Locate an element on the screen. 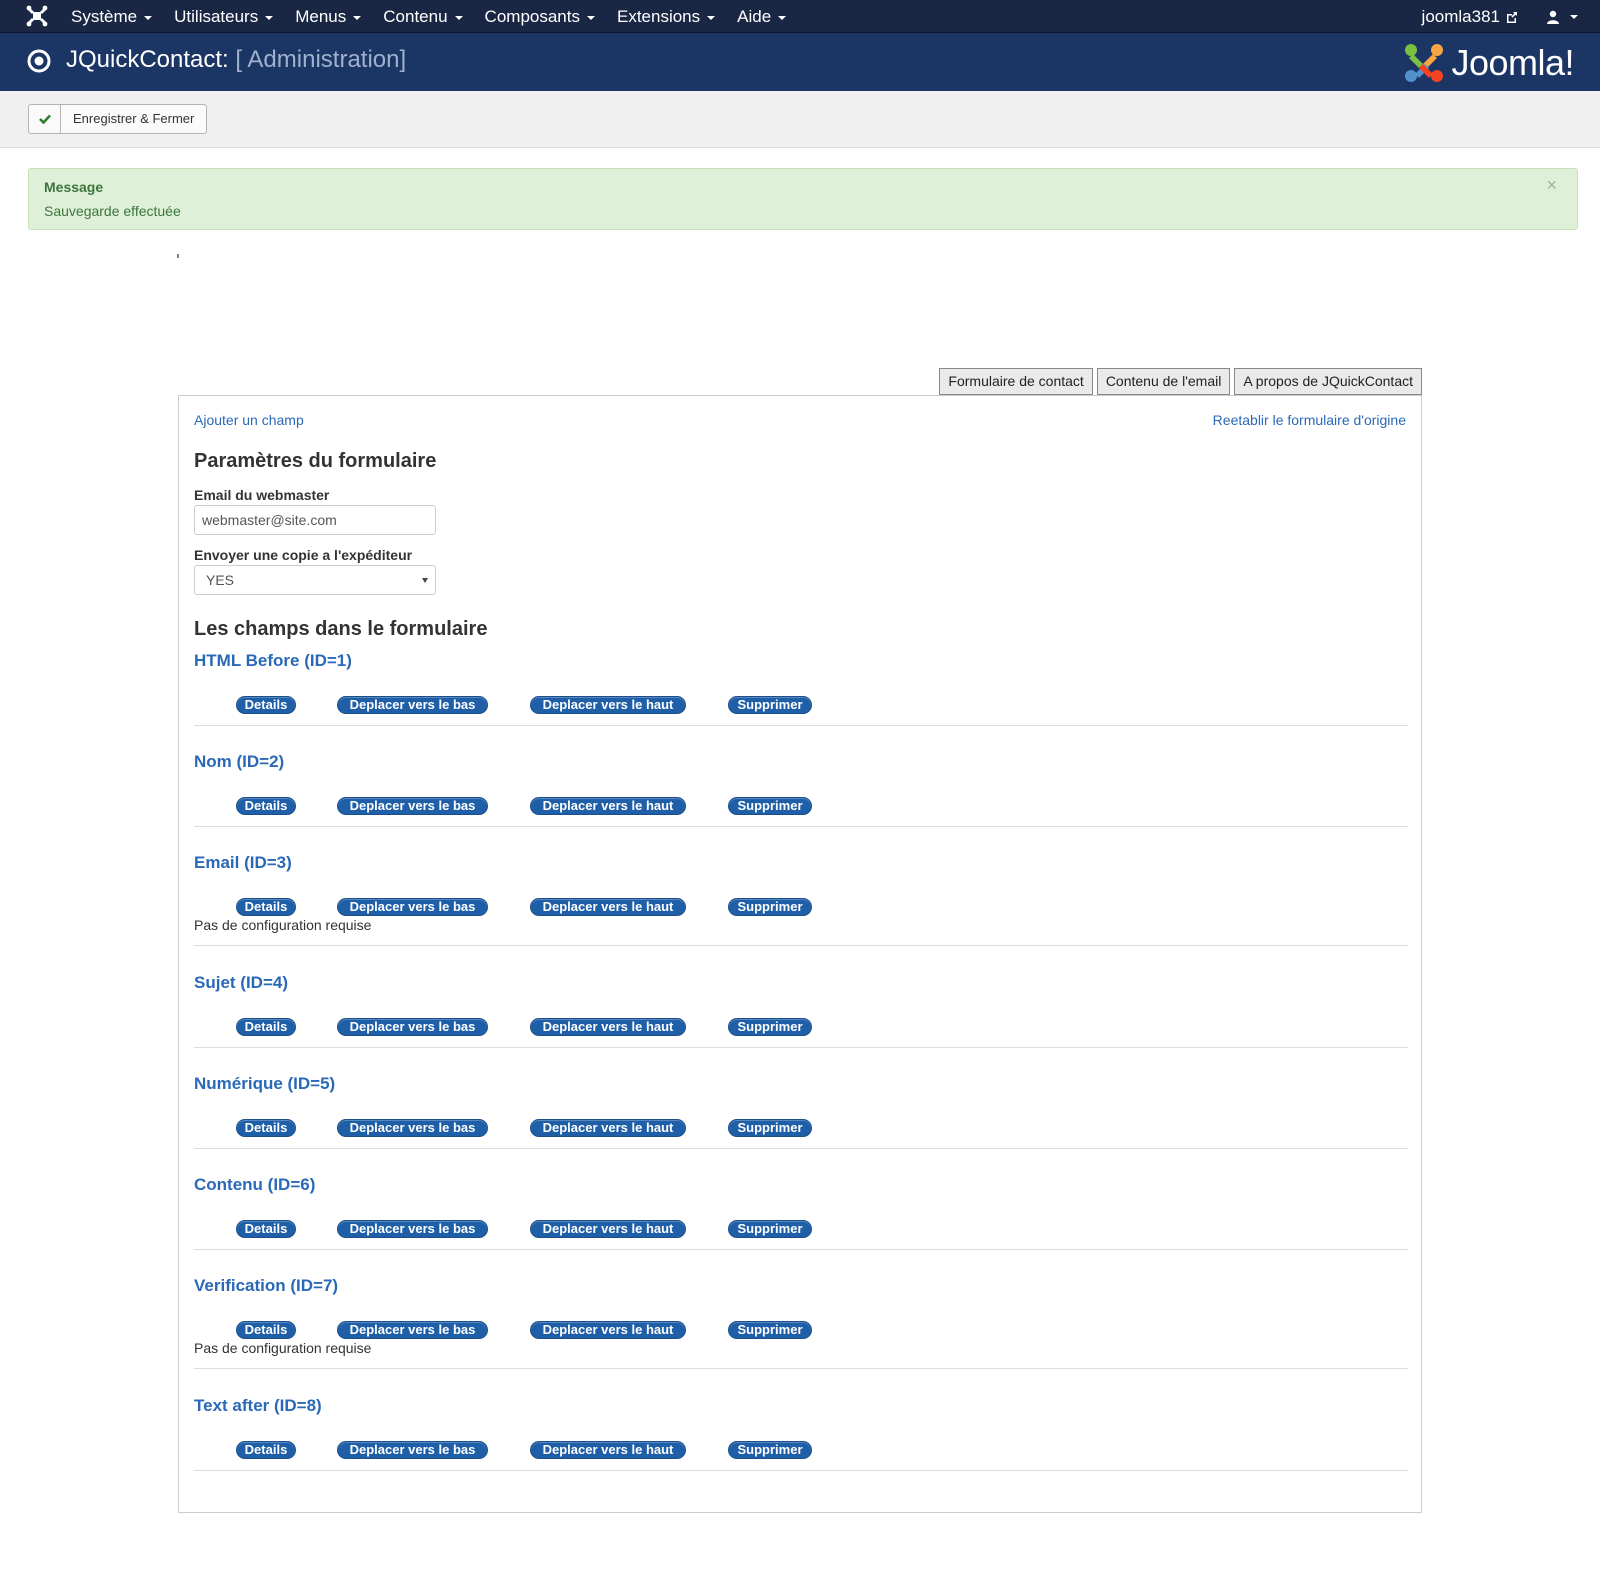 This screenshot has width=1600, height=1588. nav-extensions: Extensions is located at coordinates (666, 16).